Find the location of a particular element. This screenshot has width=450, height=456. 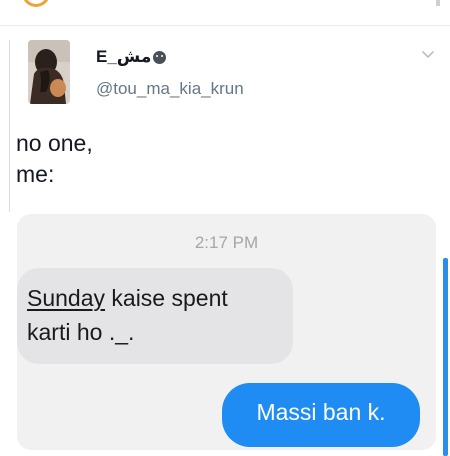

adjacent-card-edge is located at coordinates (445, 357).